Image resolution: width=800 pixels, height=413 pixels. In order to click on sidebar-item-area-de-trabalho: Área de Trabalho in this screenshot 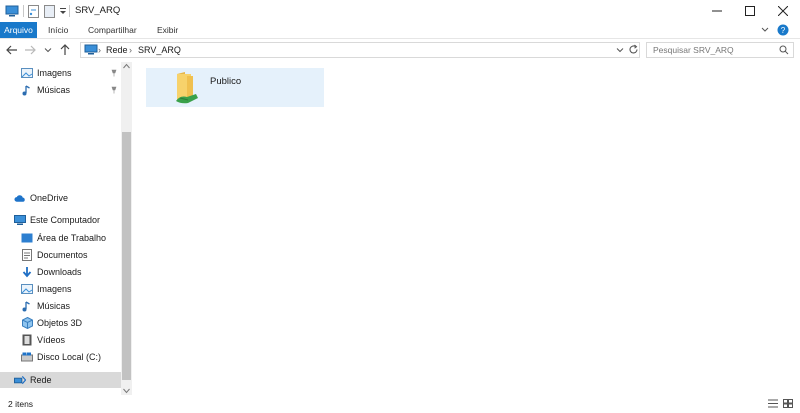, I will do `click(63, 238)`.